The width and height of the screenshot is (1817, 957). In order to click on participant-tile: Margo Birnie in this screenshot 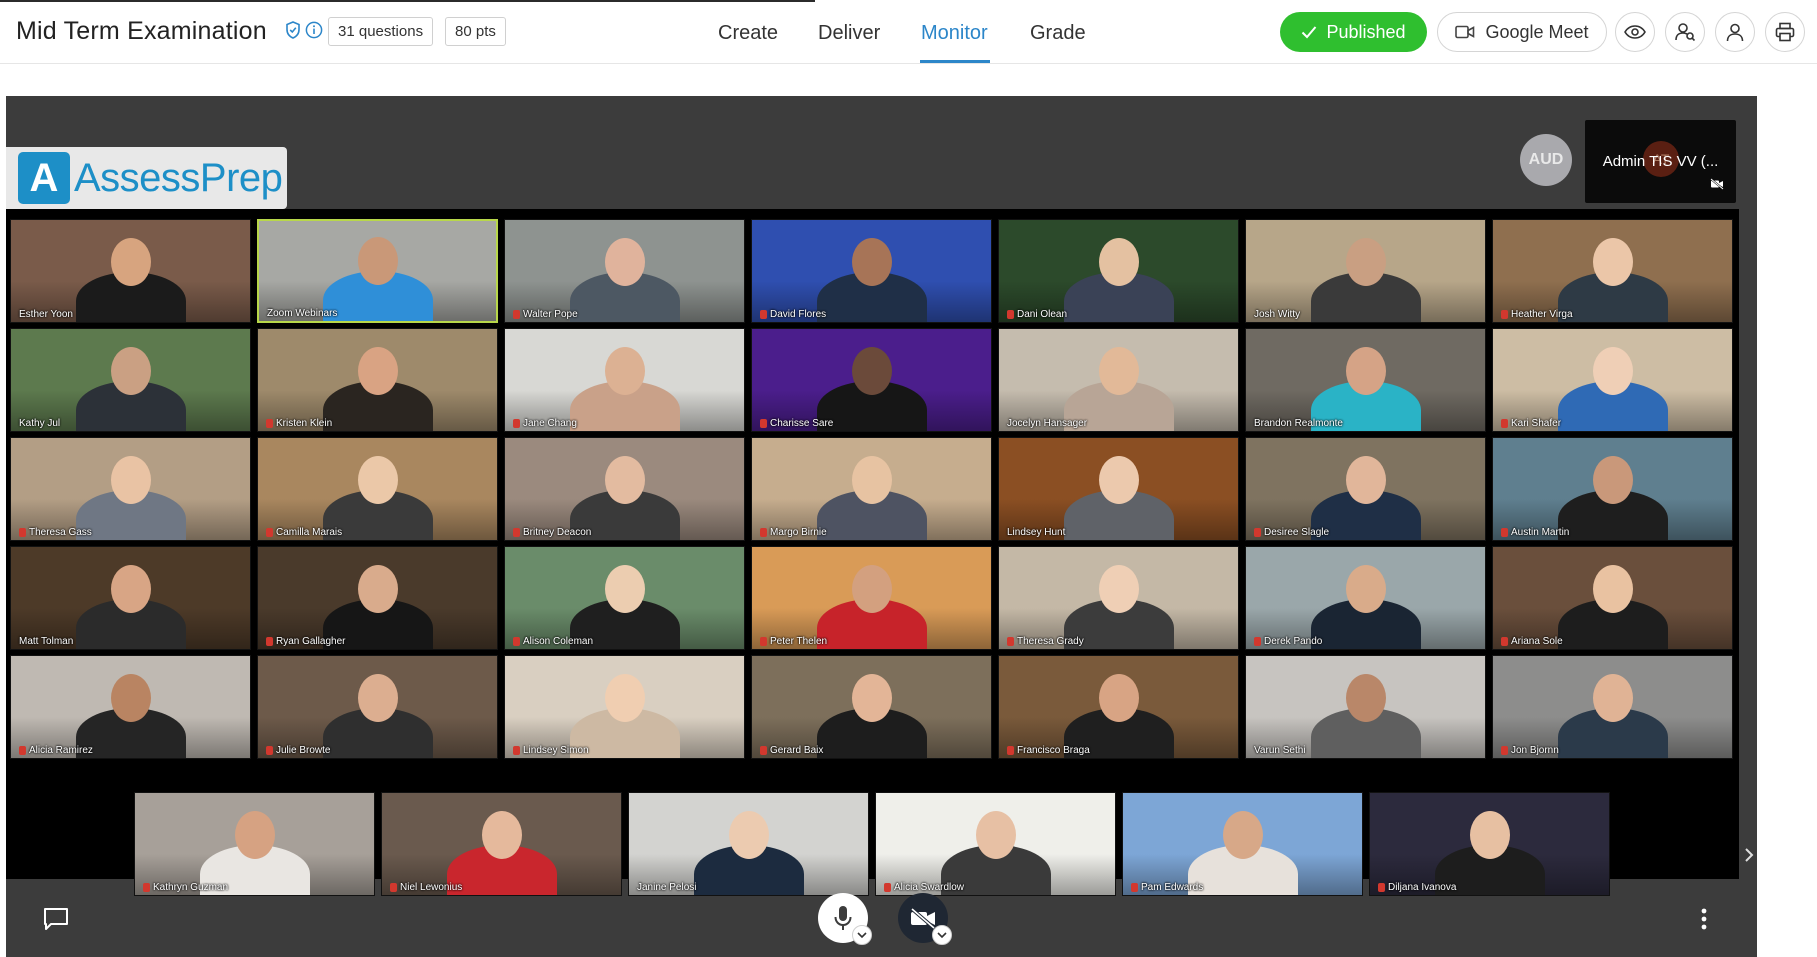, I will do `click(871, 489)`.